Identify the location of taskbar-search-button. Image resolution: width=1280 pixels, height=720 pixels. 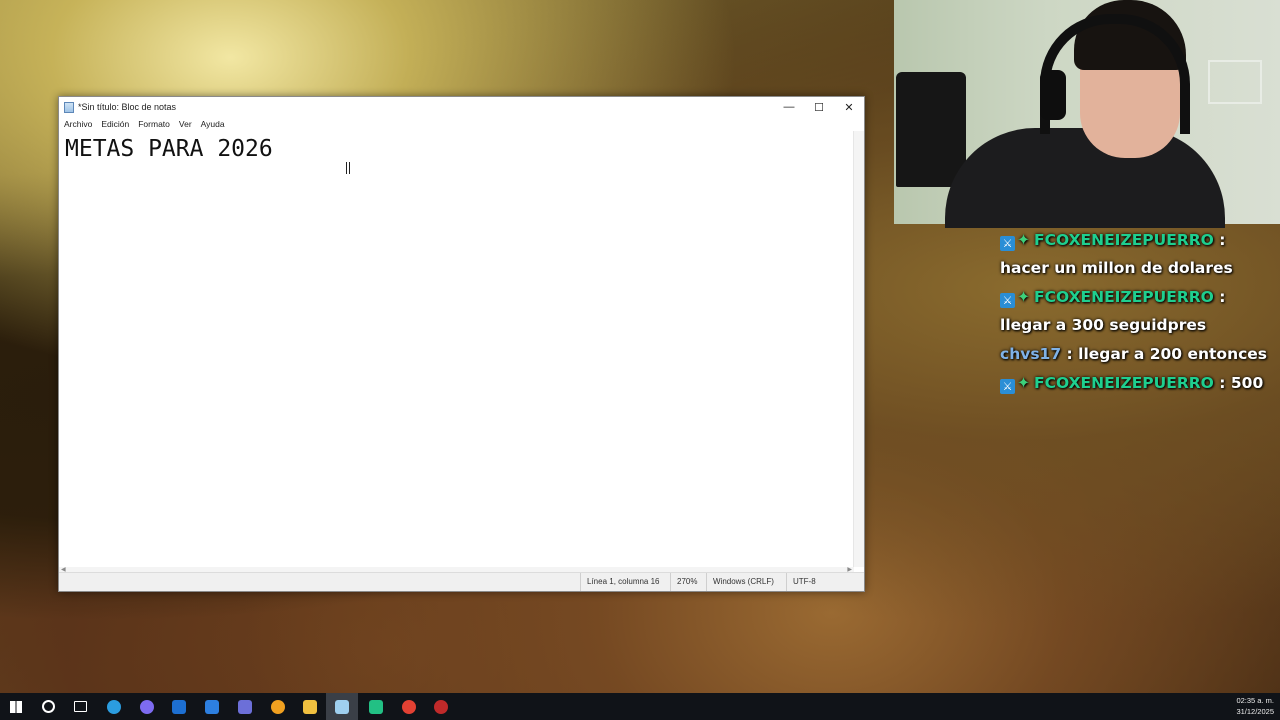
(48, 706).